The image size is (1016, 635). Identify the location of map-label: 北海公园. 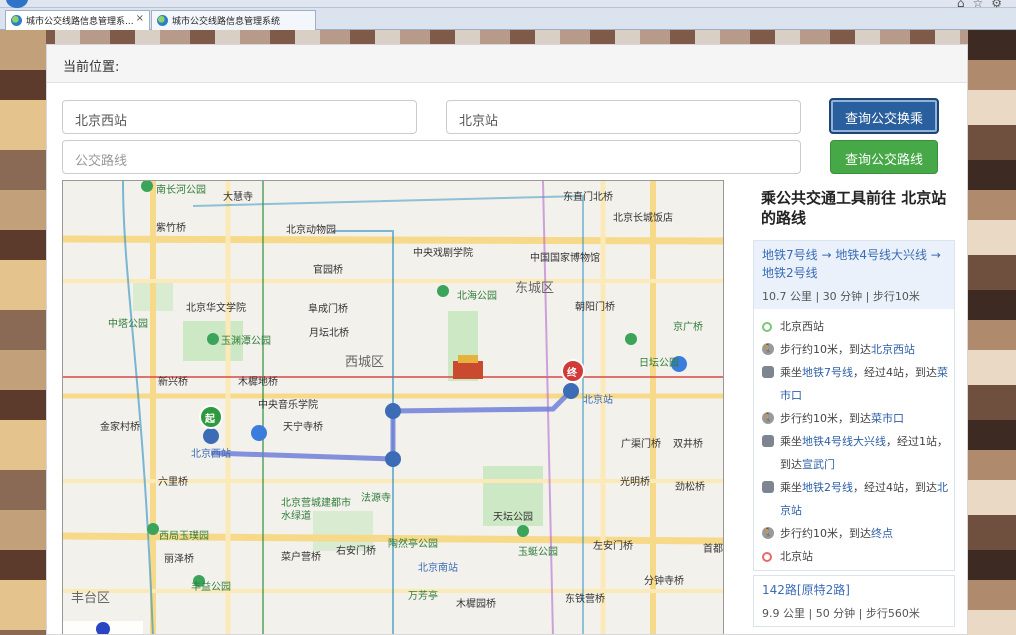
(477, 296).